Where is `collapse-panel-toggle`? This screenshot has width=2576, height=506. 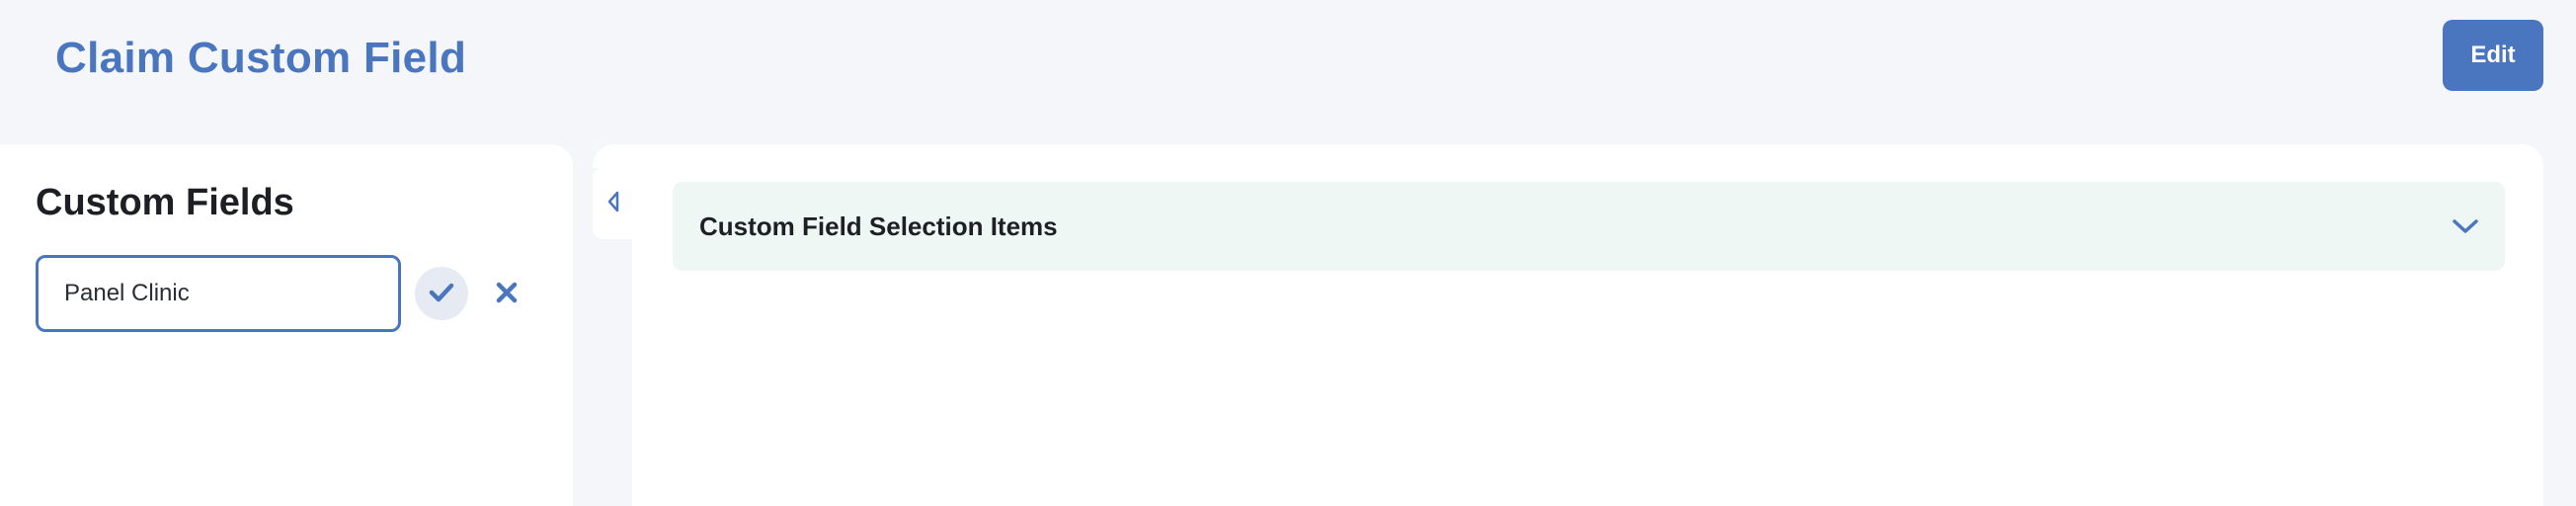 collapse-panel-toggle is located at coordinates (613, 203).